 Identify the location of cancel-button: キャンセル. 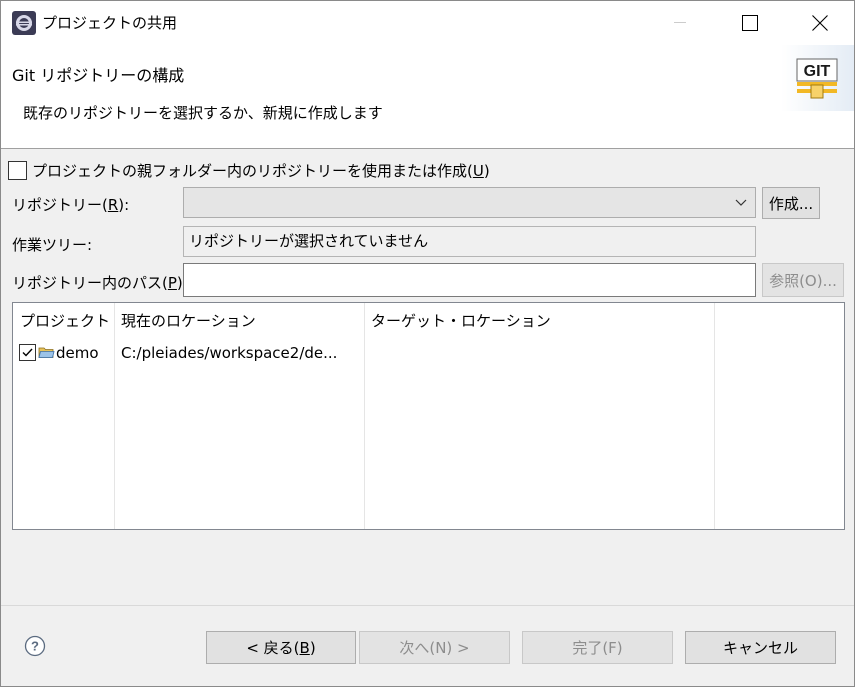
(760, 647).